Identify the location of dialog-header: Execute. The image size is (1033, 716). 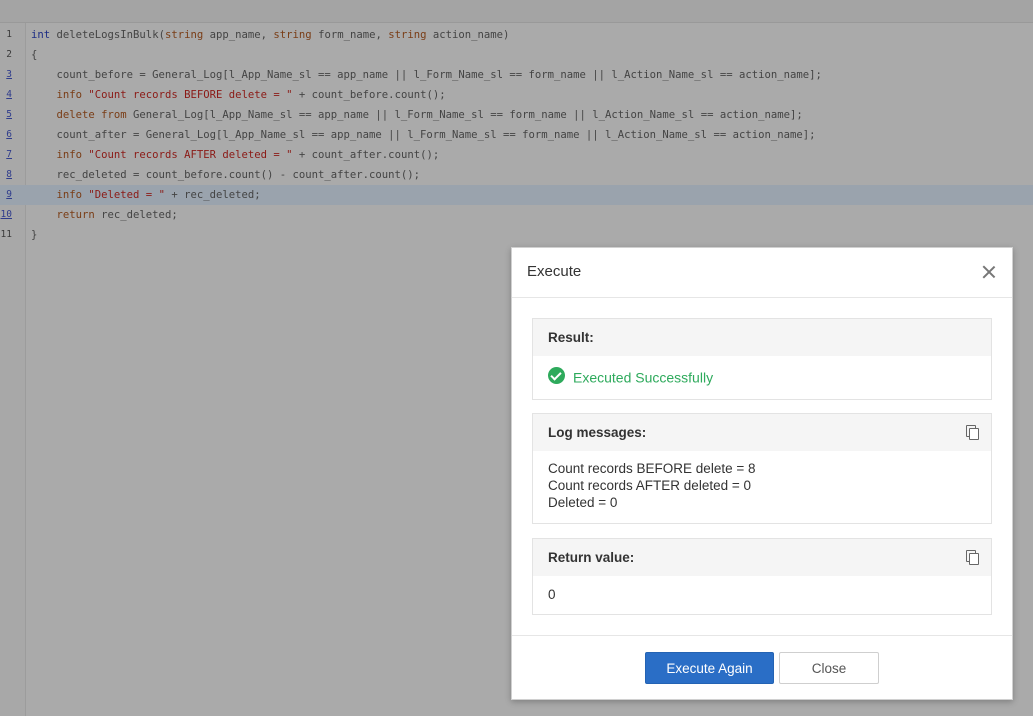
(762, 273).